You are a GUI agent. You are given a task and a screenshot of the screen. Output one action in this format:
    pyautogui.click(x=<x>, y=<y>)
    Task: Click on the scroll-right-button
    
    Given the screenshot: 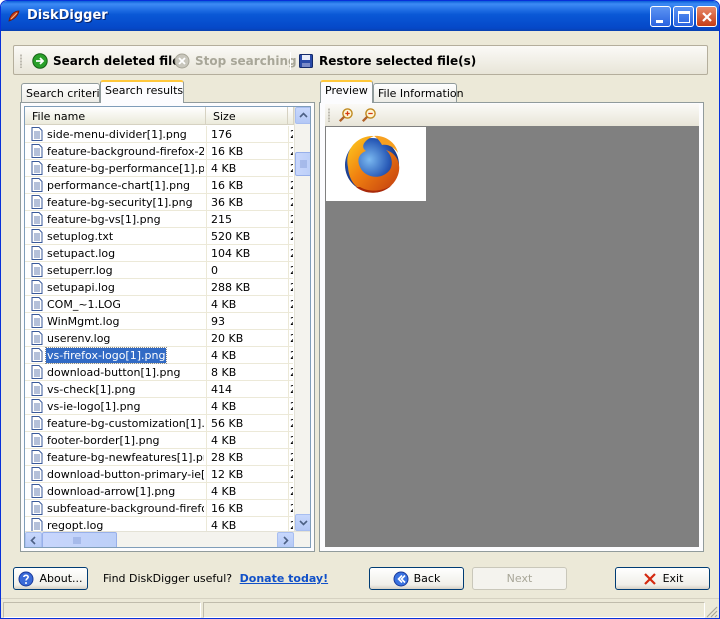 What is the action you would take?
    pyautogui.click(x=285, y=539)
    